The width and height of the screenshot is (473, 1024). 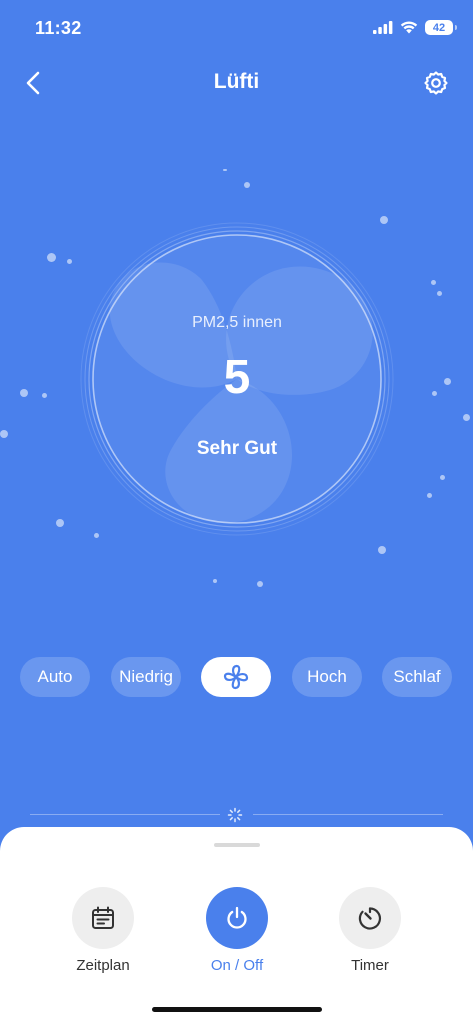 What do you see at coordinates (237, 845) in the screenshot?
I see `sheet-handle` at bounding box center [237, 845].